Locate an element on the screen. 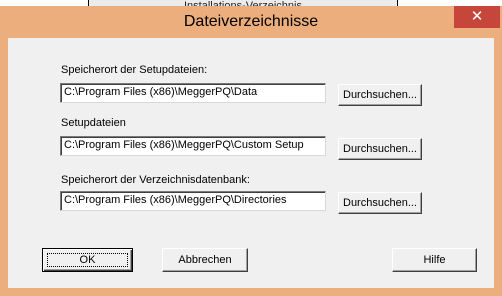 The width and height of the screenshot is (502, 296). close-button: ✕ is located at coordinates (477, 17).